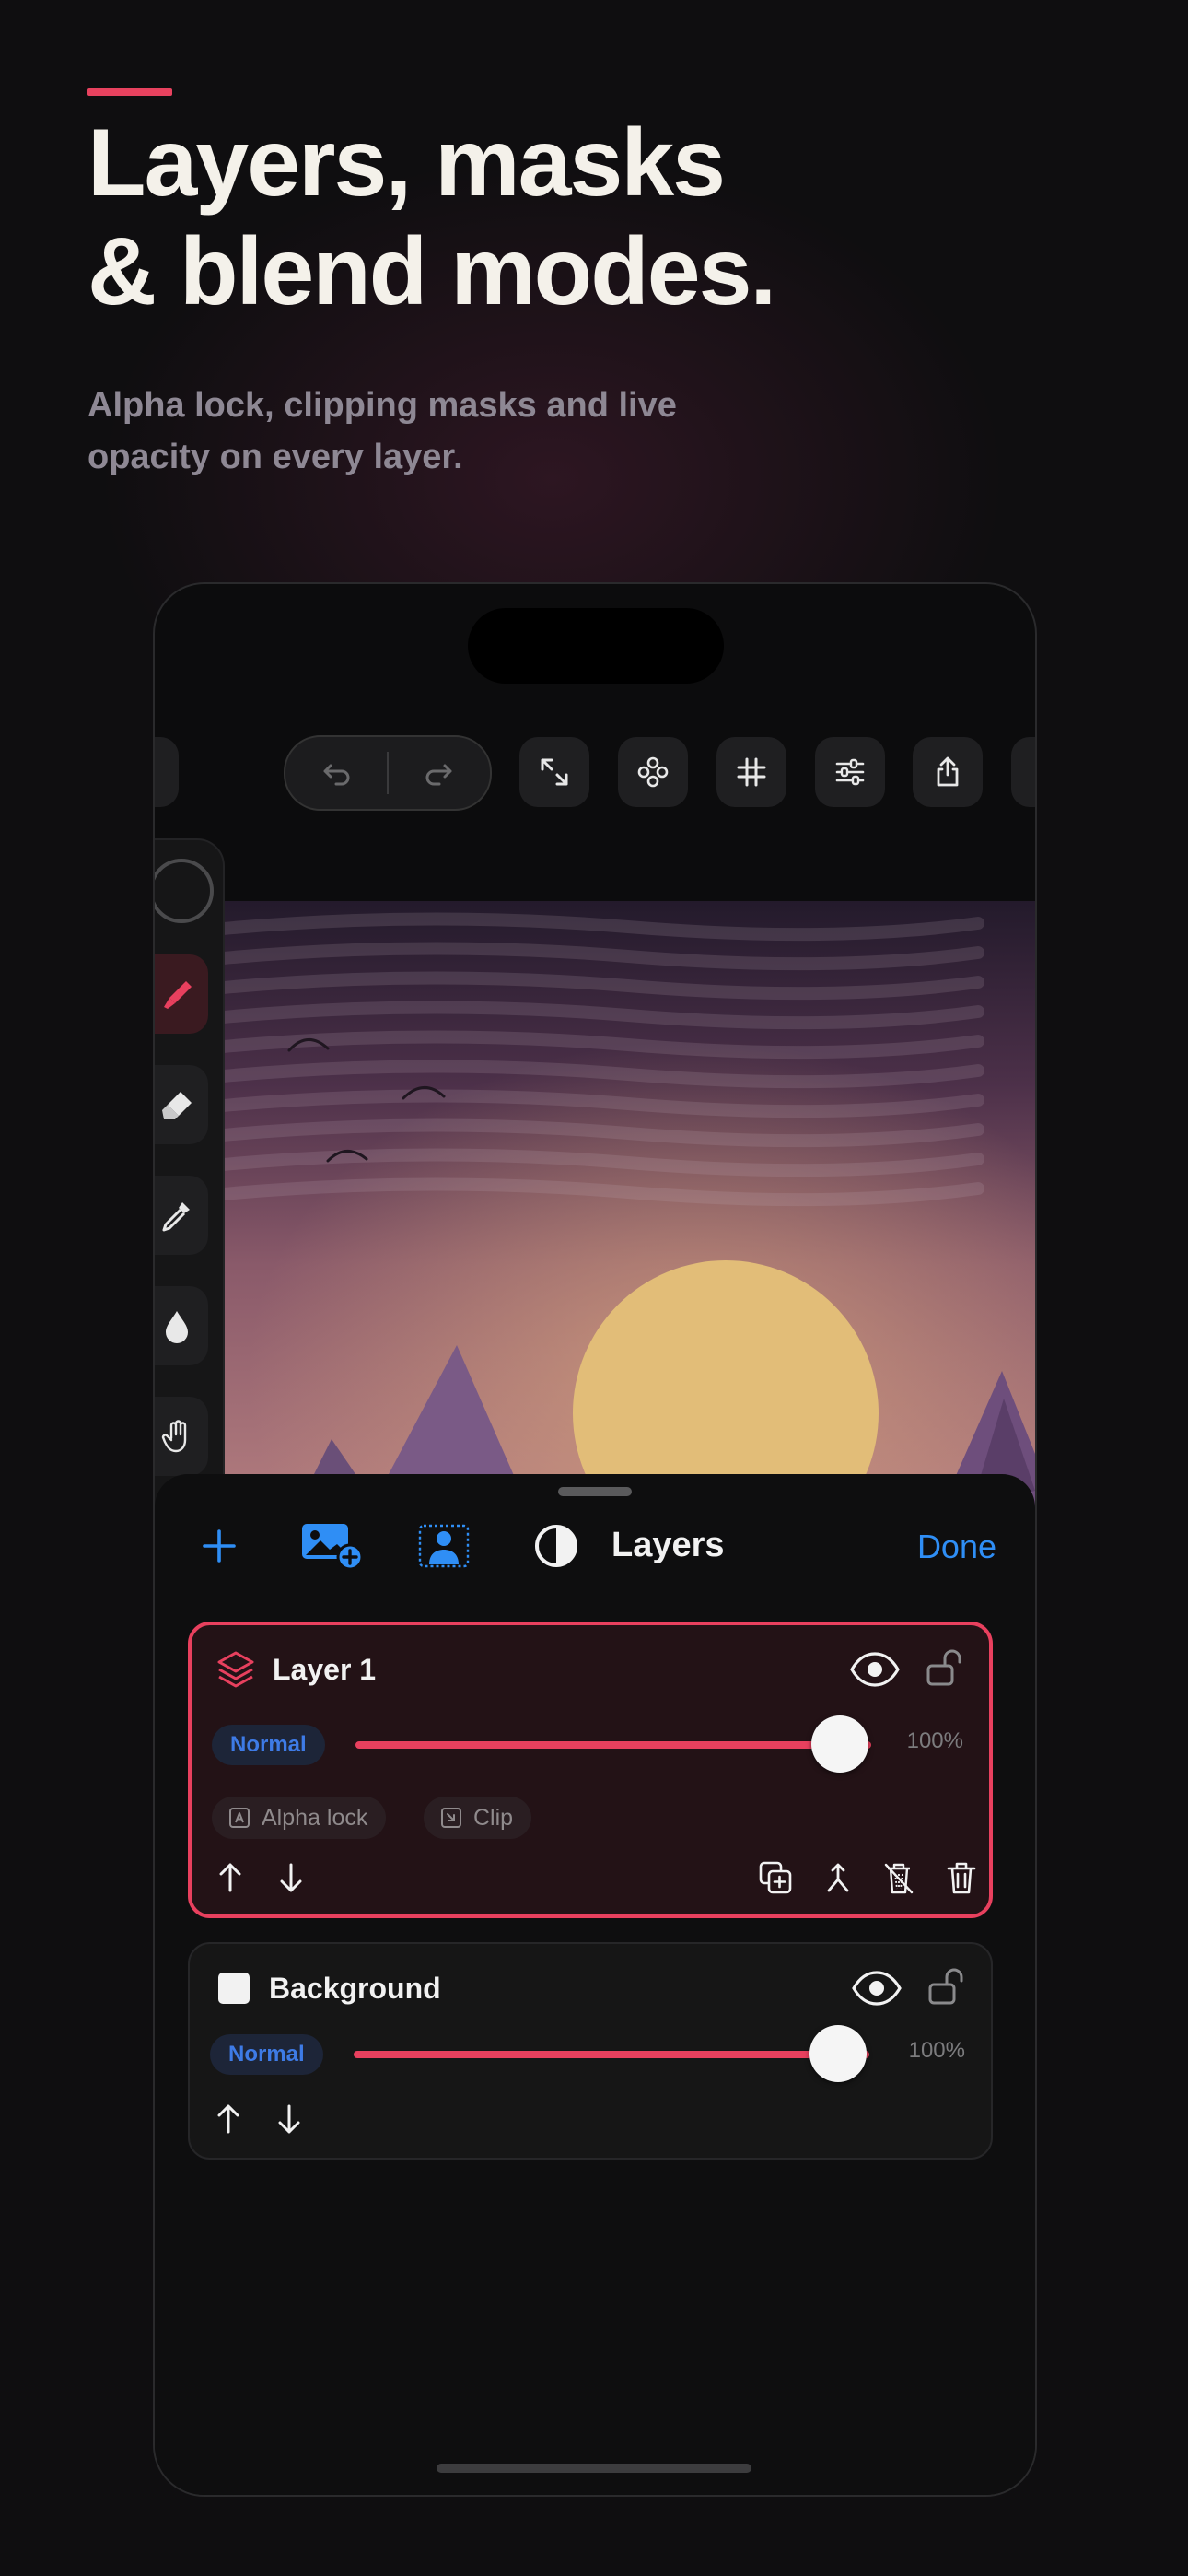 This screenshot has height=2576, width=1188. I want to click on eraser-tool, so click(181, 1104).